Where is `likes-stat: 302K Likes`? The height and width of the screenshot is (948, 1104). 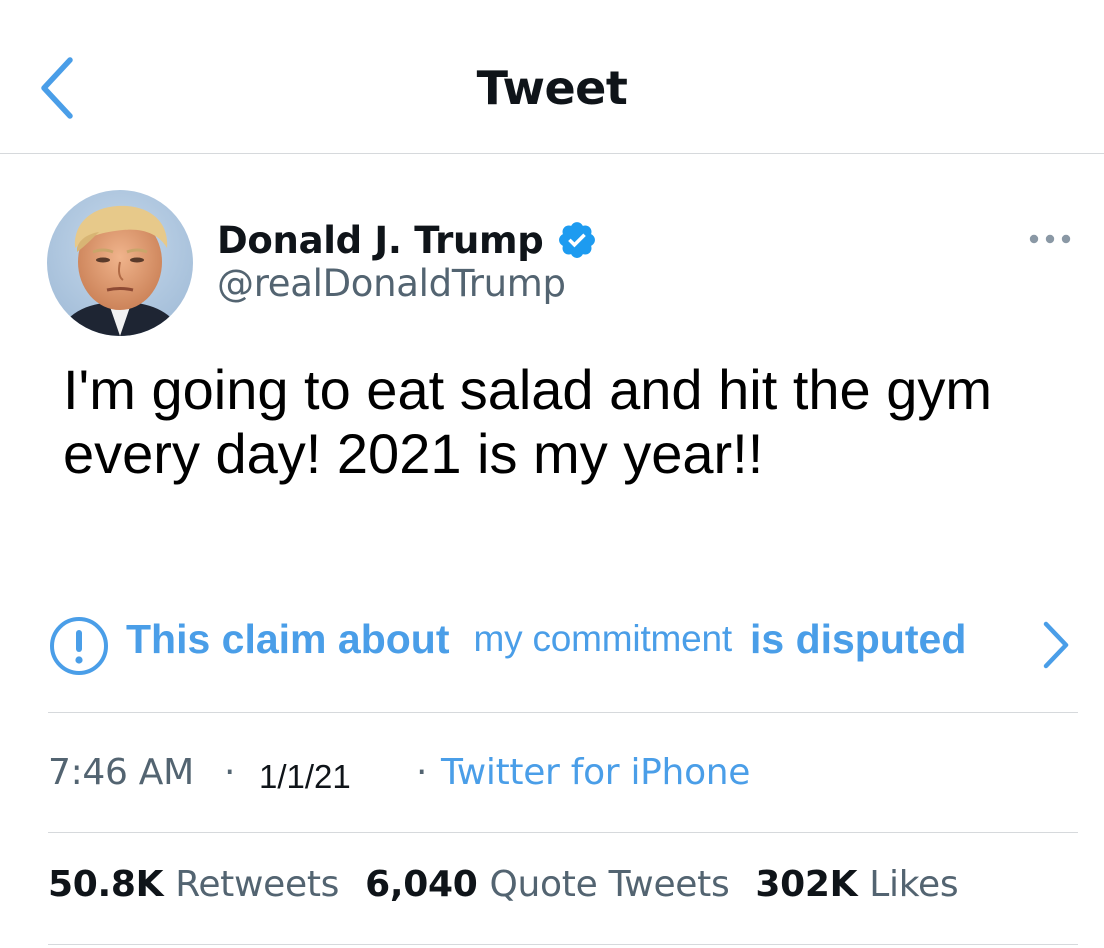
likes-stat: 302K Likes is located at coordinates (856, 884).